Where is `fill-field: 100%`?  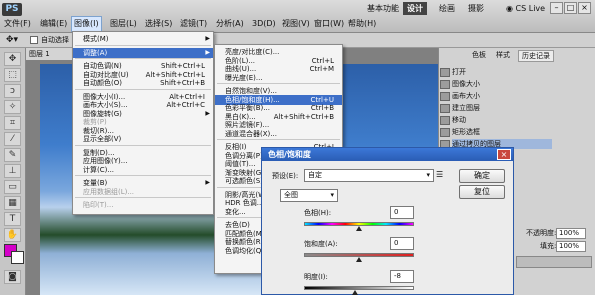 fill-field: 100% is located at coordinates (571, 246).